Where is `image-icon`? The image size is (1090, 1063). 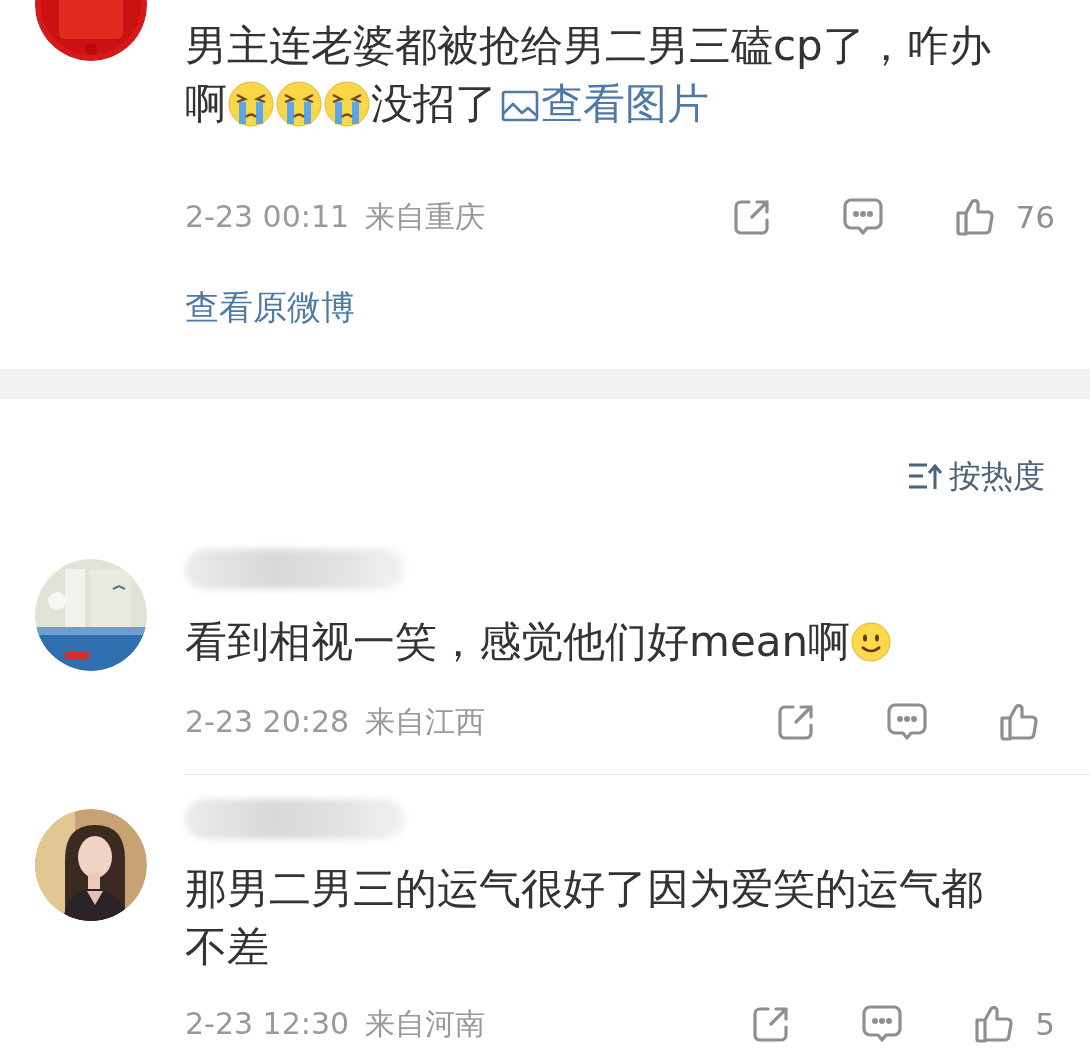
image-icon is located at coordinates (520, 106).